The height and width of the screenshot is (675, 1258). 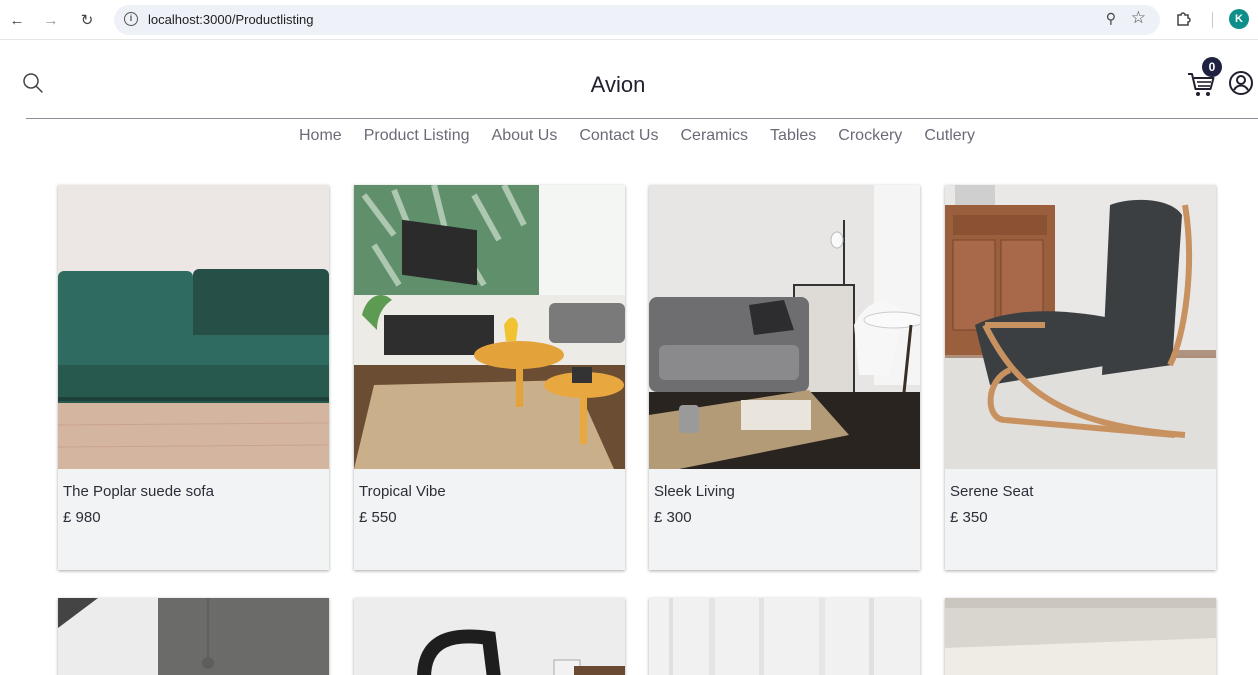 What do you see at coordinates (1138, 18) in the screenshot?
I see `bookmark-star-icon: ☆` at bounding box center [1138, 18].